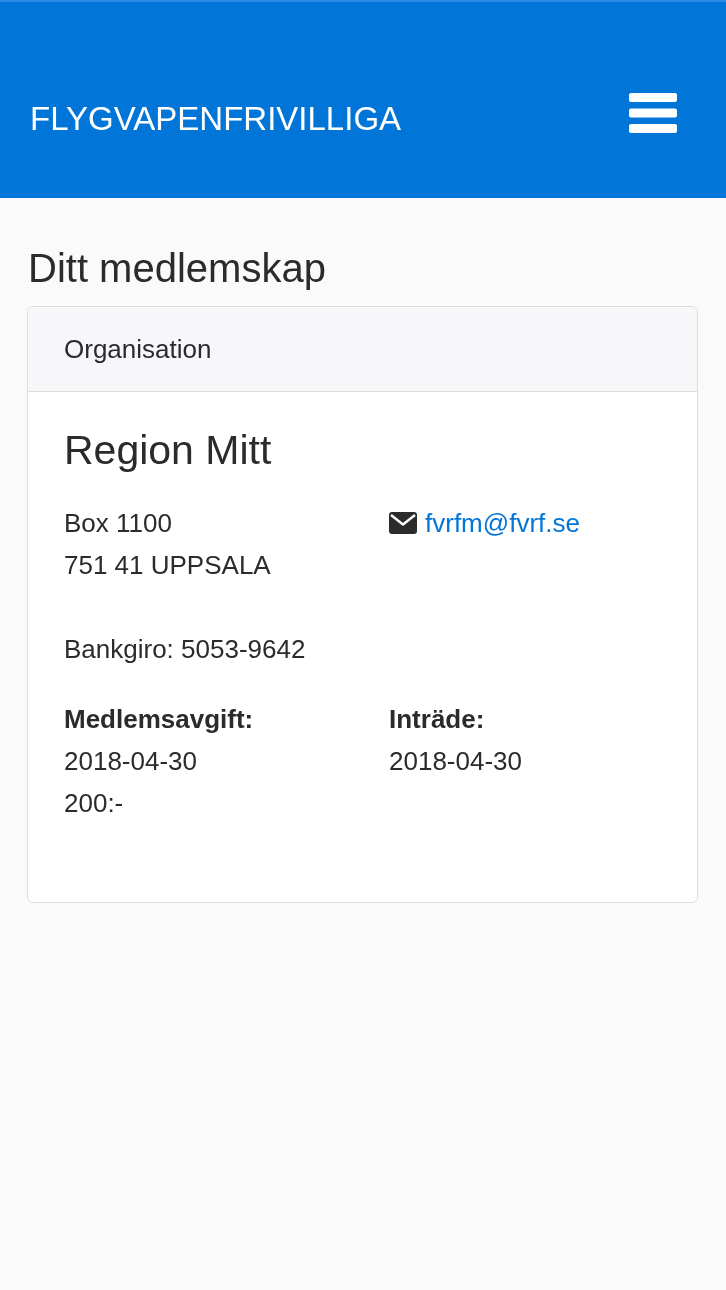 The height and width of the screenshot is (1290, 726). I want to click on address-line: 751 41 UPPSALA, so click(168, 565).